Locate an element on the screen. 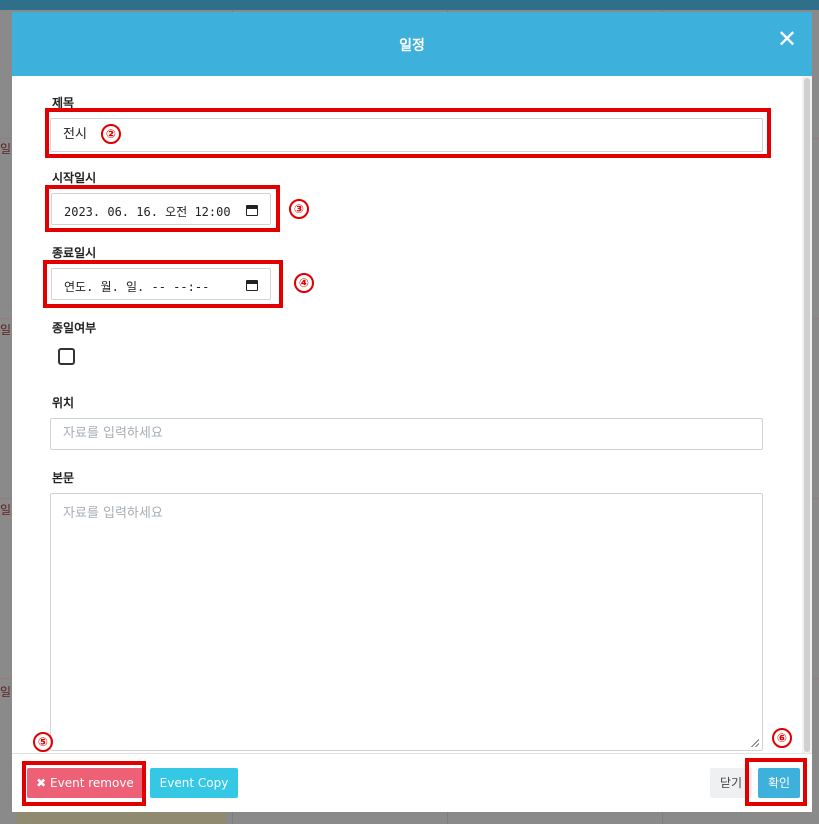  start-datetime-input: 2023. 06. 16. 오전 12:00 is located at coordinates (161, 209).